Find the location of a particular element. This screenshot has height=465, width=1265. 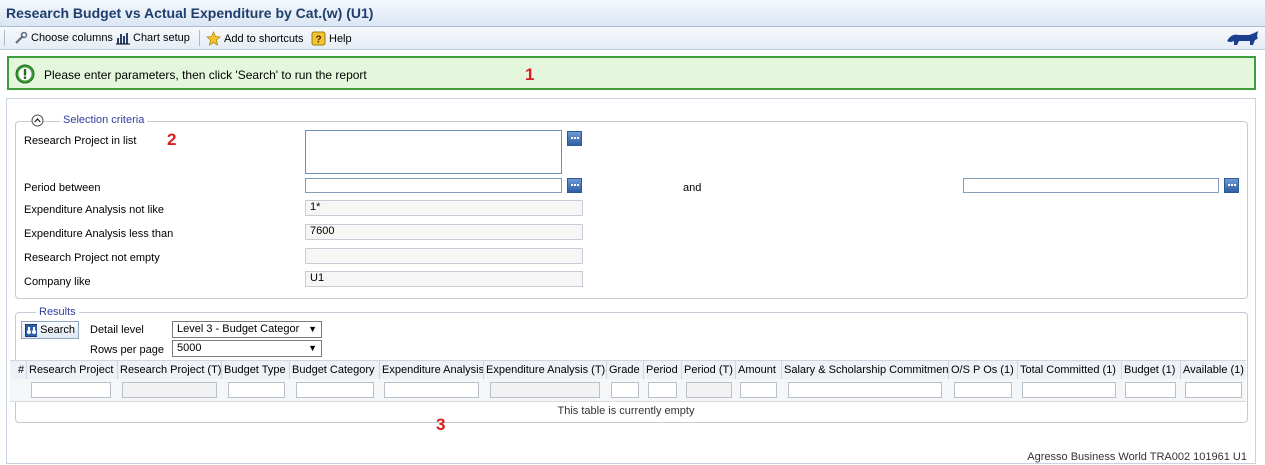

period-from-lookup-button is located at coordinates (574, 185).